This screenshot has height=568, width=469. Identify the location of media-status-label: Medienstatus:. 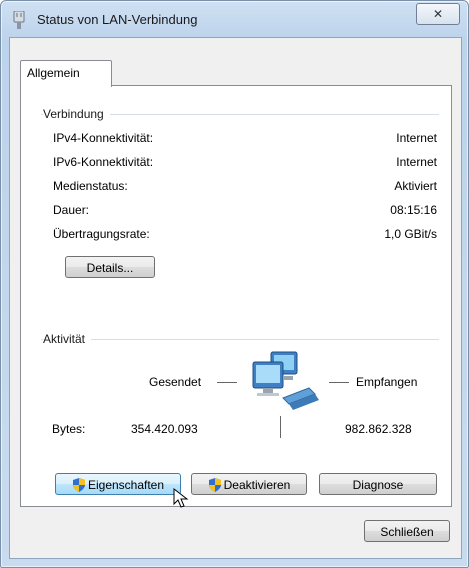
(90, 186).